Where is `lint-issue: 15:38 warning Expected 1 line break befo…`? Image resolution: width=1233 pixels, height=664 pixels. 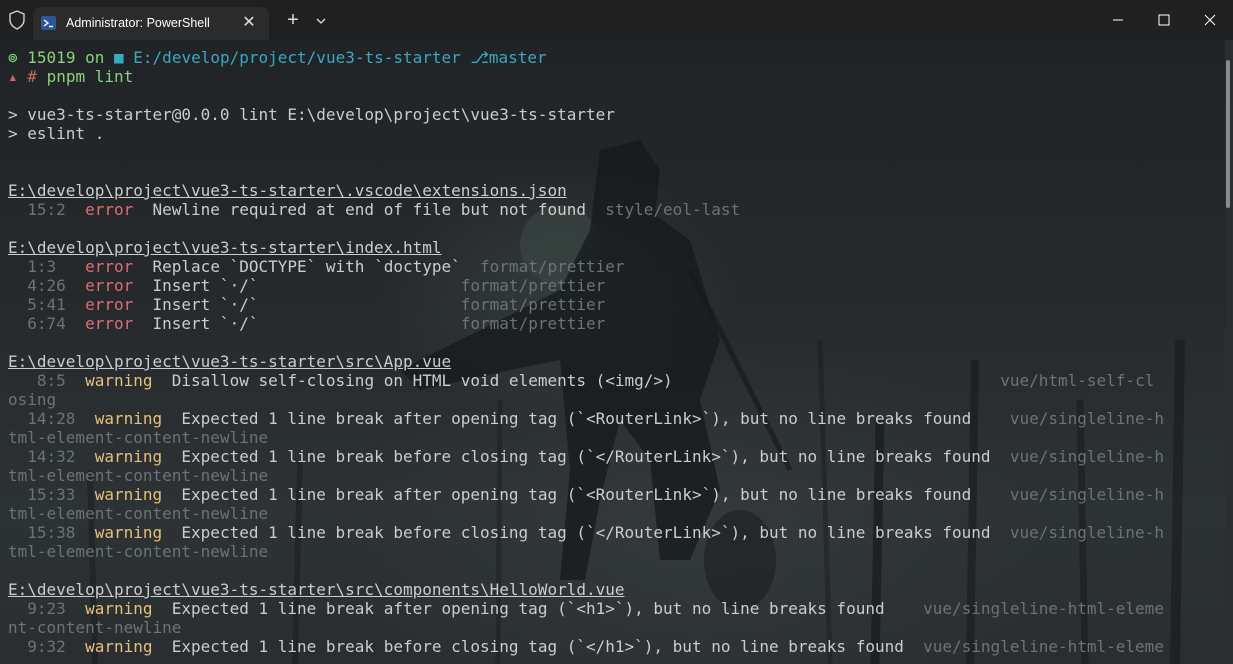
lint-issue: 15:38 warning Expected 1 line break befo… is located at coordinates (595, 532).